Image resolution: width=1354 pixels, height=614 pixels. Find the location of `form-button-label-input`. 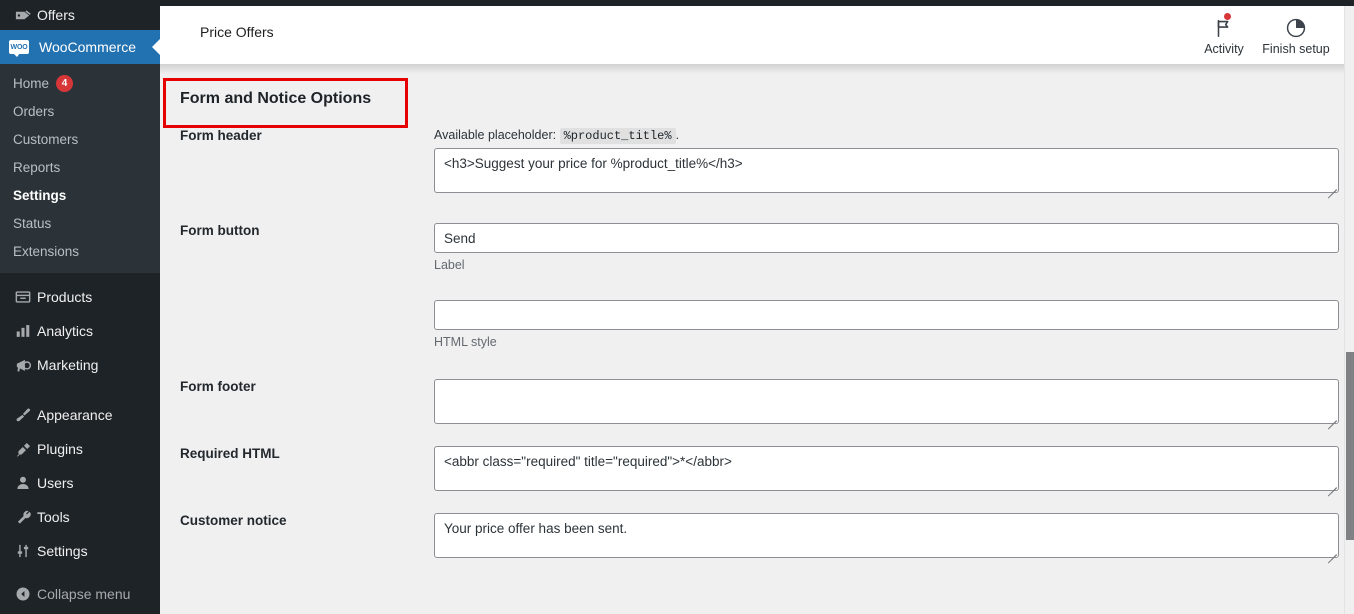

form-button-label-input is located at coordinates (886, 238).